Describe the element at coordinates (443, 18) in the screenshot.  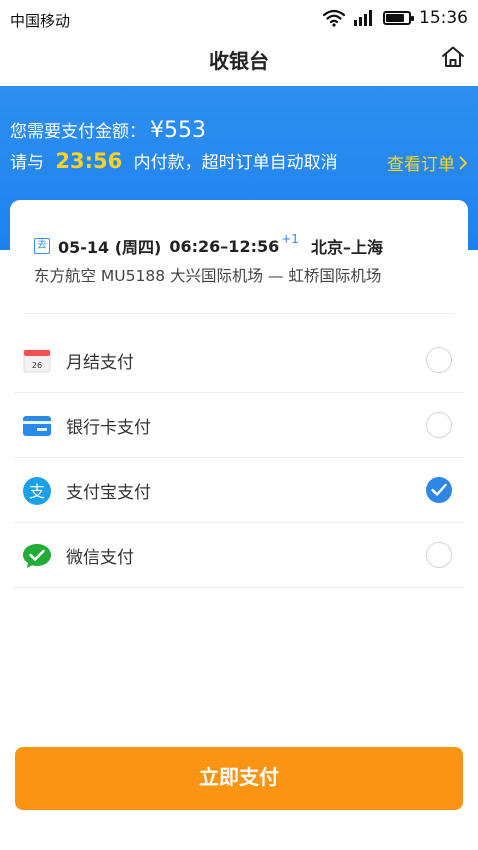
I see `status-time: 15:36` at that location.